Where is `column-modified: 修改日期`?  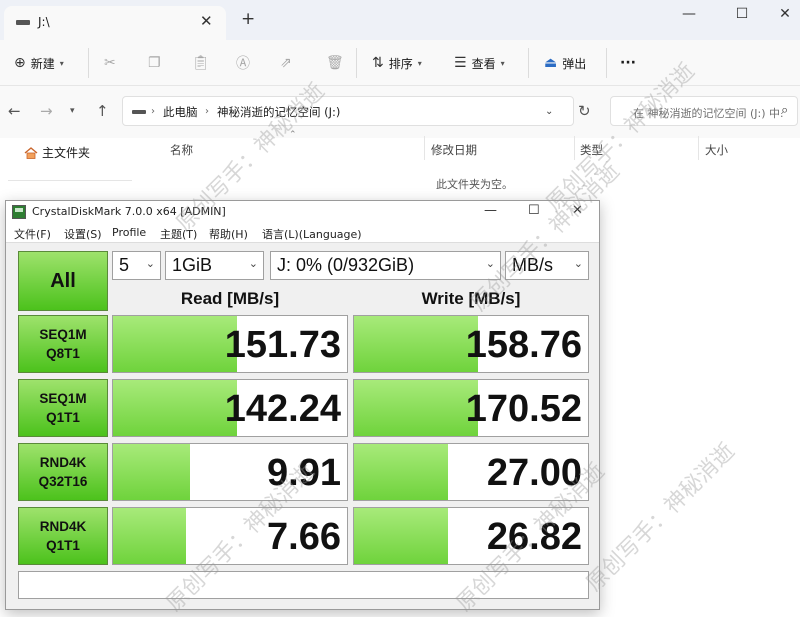
column-modified: 修改日期 is located at coordinates (454, 150).